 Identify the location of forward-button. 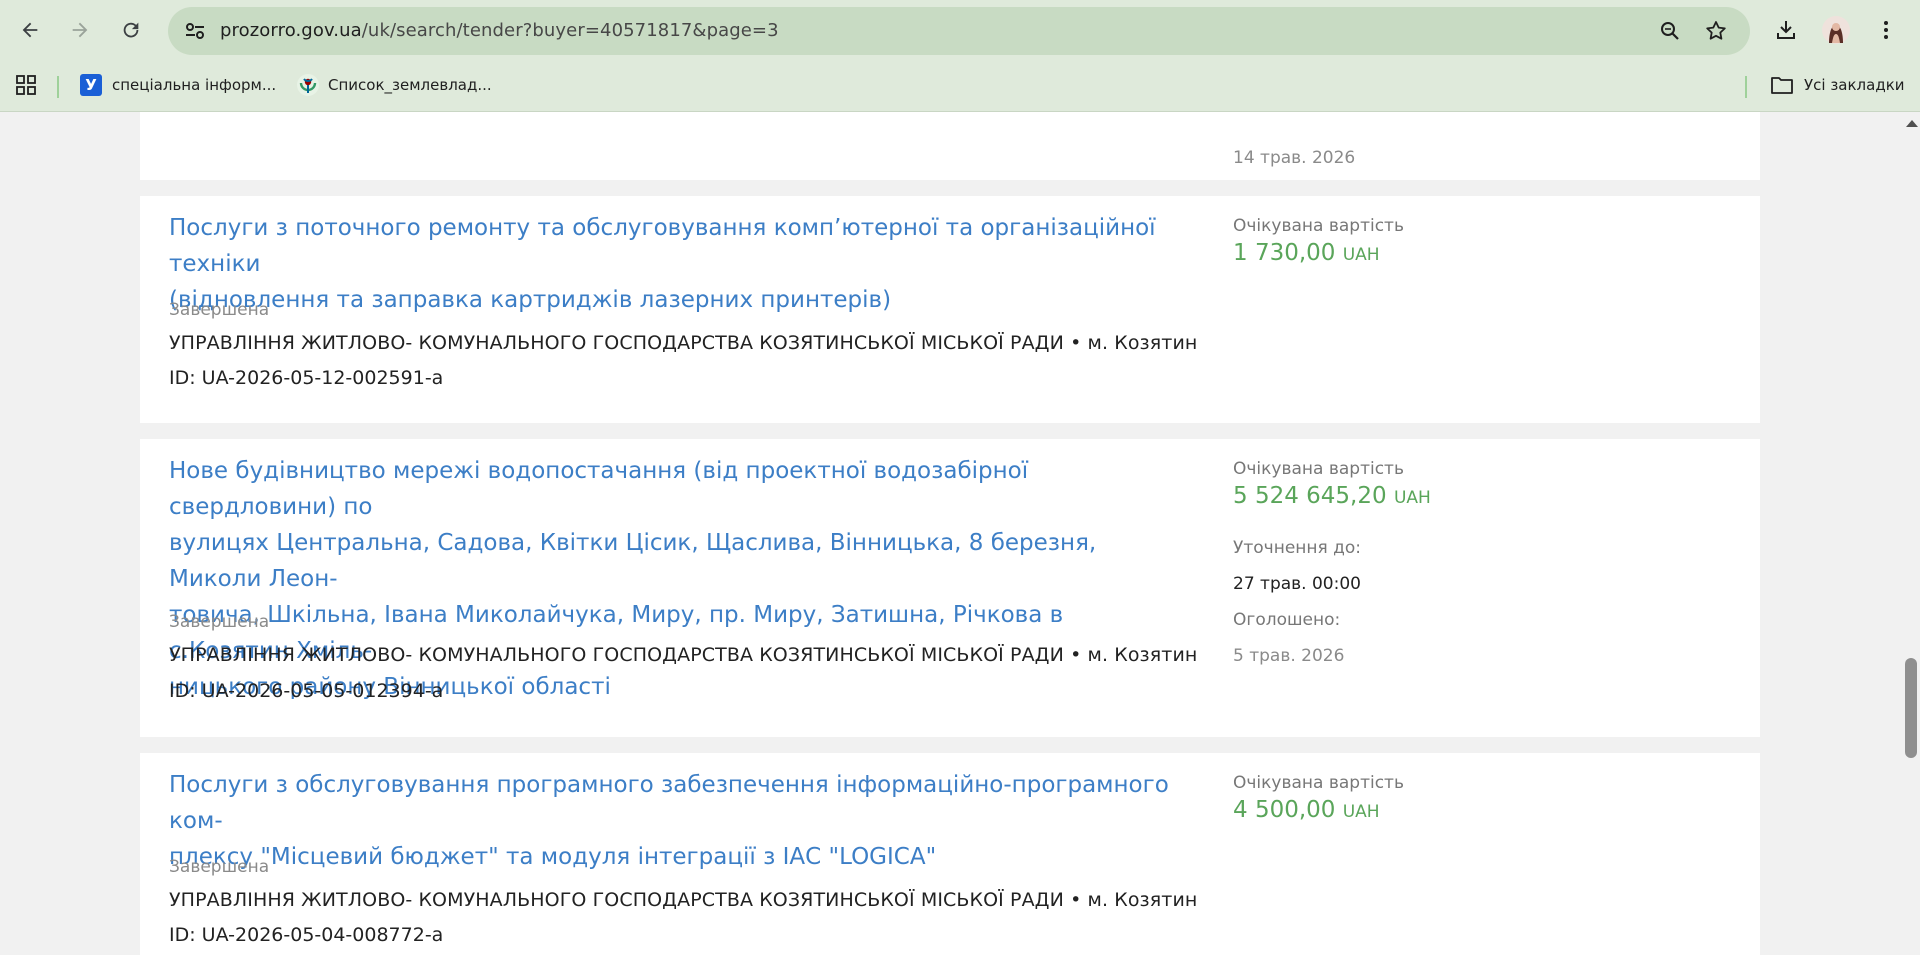
(80, 30).